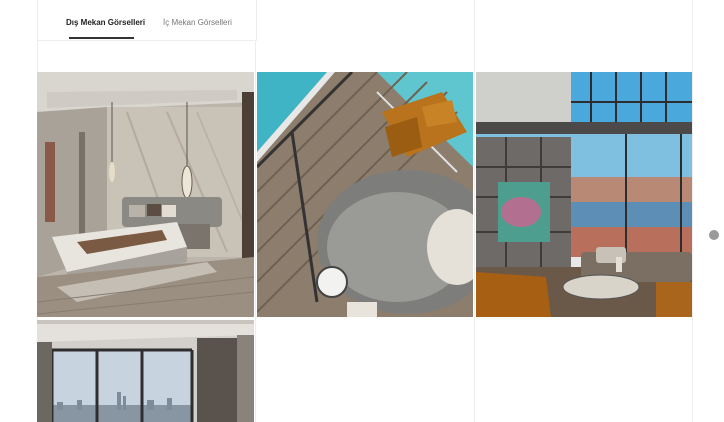  Describe the element at coordinates (147, 20) in the screenshot. I see `gallery-tabs: Dış Mekan Görselleri İç Mekan Görselleri` at that location.